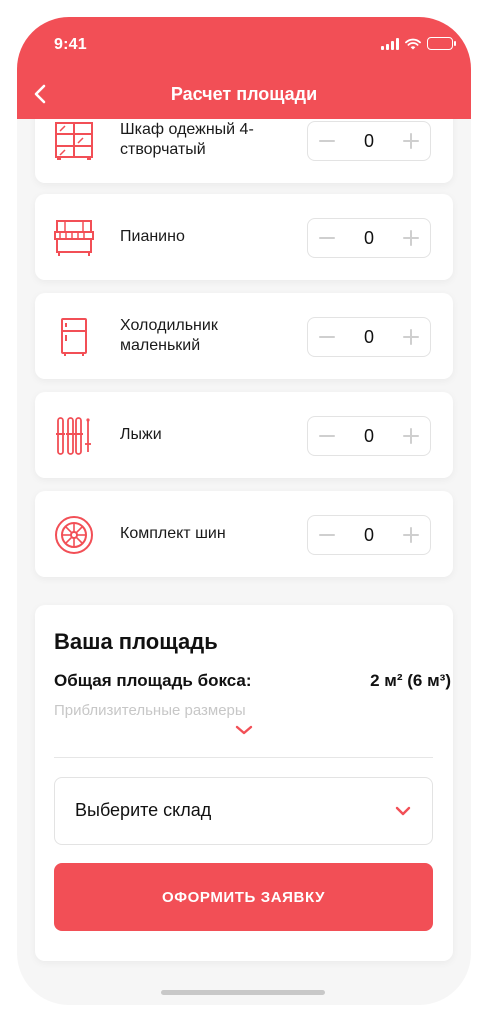 Image resolution: width=488 pixels, height=1022 pixels. I want to click on page-title: Расчет площади, so click(244, 94).